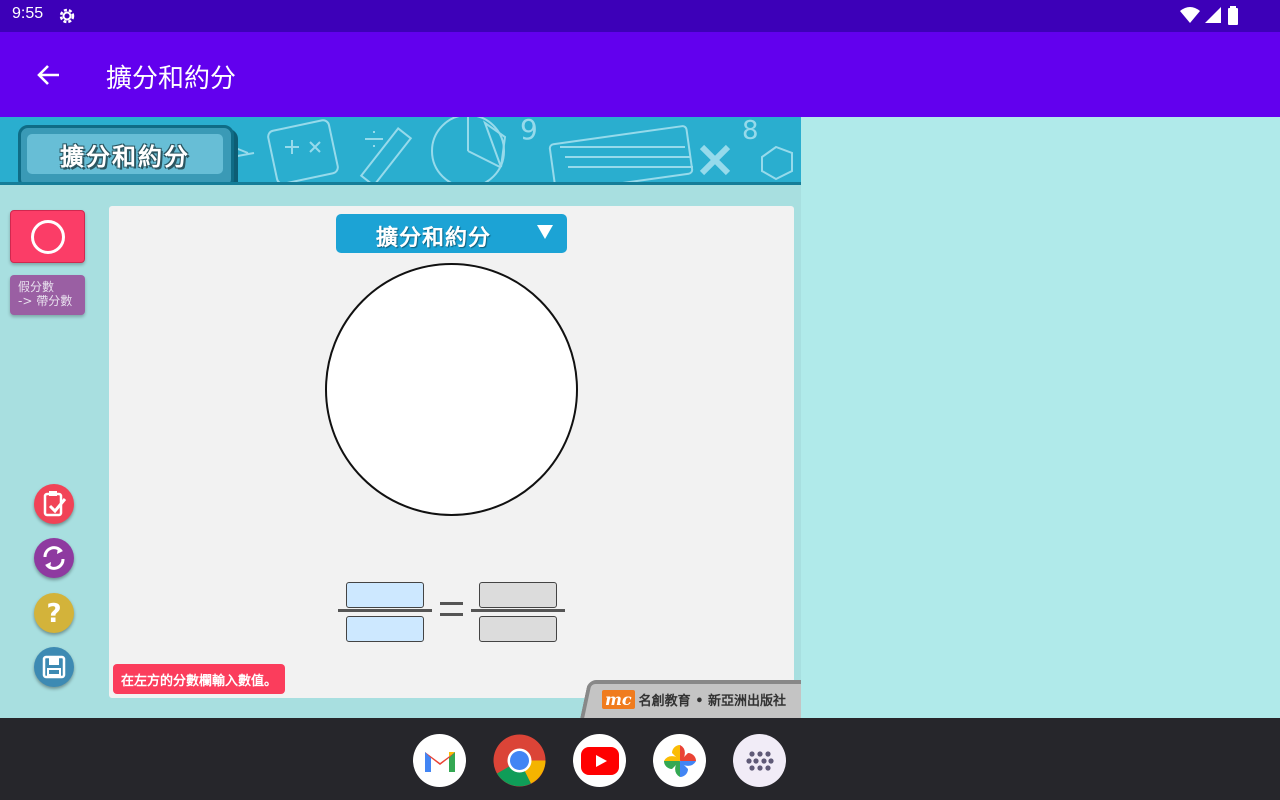  I want to click on dropdown-arrow-icon, so click(545, 233).